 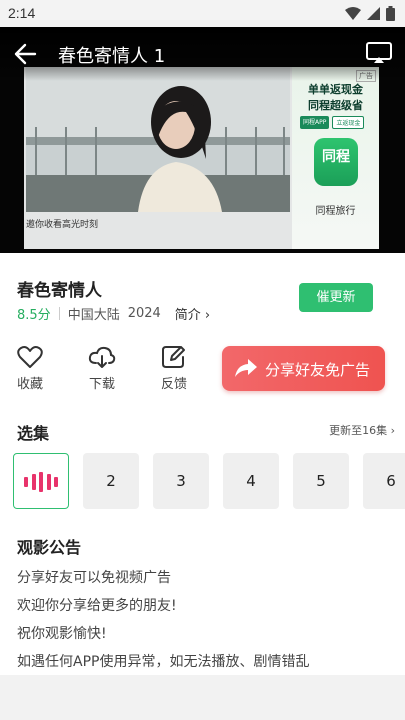 What do you see at coordinates (173, 384) in the screenshot?
I see `feedback-label: 反馈` at bounding box center [173, 384].